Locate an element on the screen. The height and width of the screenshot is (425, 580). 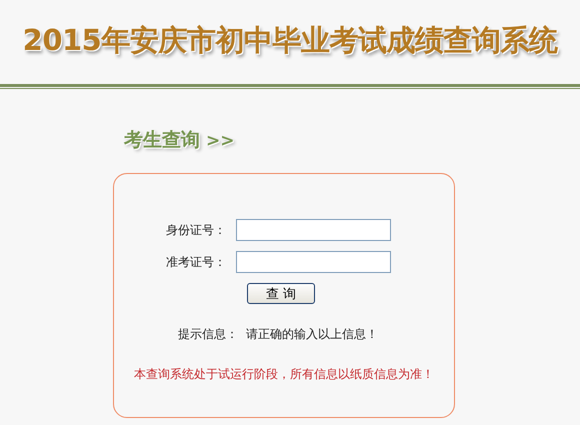
notice-text: 本查询系统处于试运行阶段，所有信息以纸质信息为准！ is located at coordinates (284, 374).